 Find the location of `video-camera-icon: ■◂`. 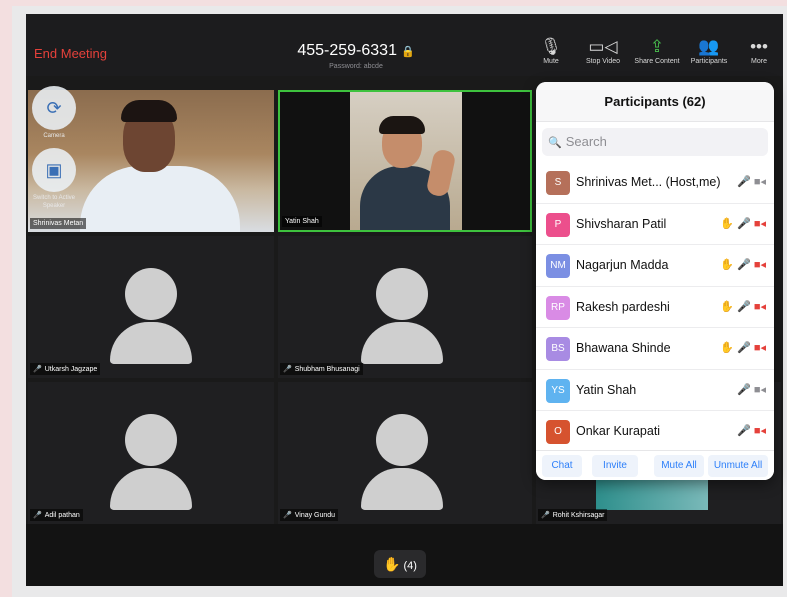

video-camera-icon: ■◂ is located at coordinates (759, 182).